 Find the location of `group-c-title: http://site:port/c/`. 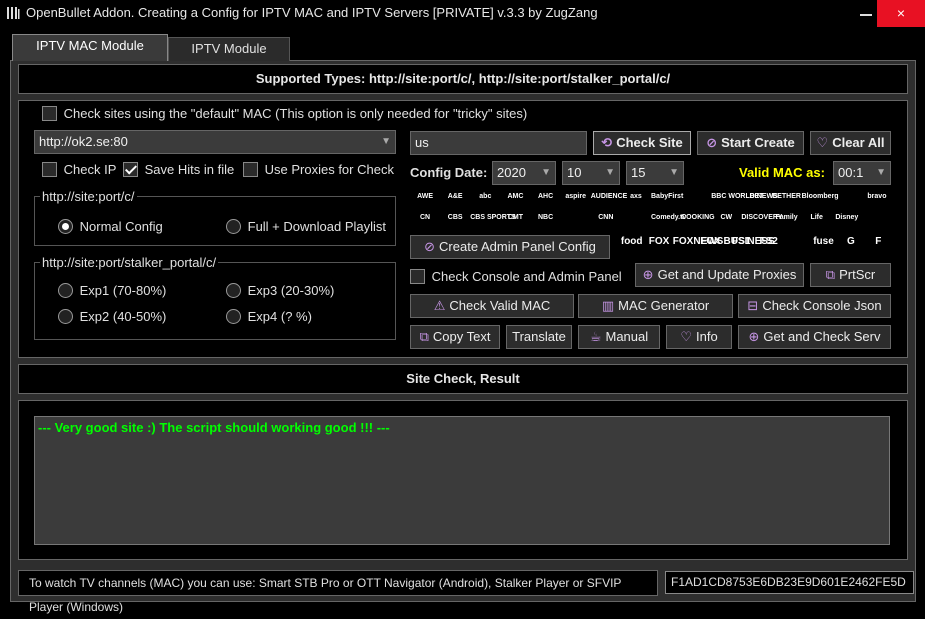

group-c-title: http://site:port/c/ is located at coordinates (88, 196).